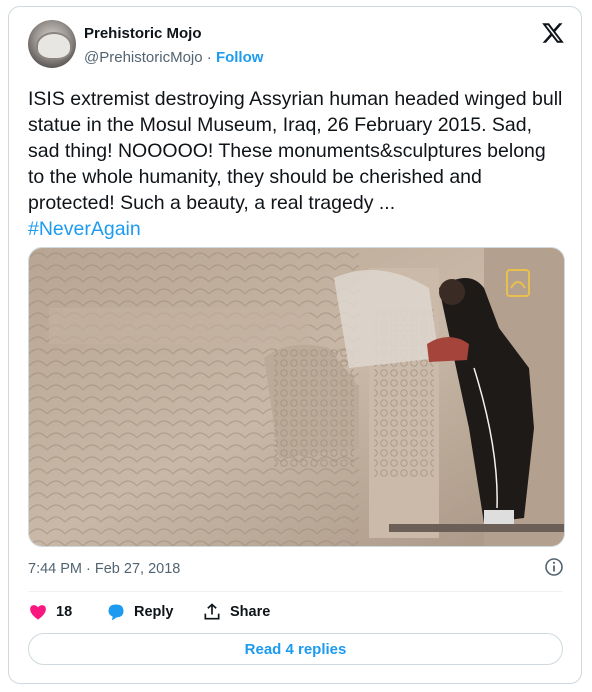 This screenshot has width=592, height=692. What do you see at coordinates (154, 612) in the screenshot?
I see `reply-label: Reply` at bounding box center [154, 612].